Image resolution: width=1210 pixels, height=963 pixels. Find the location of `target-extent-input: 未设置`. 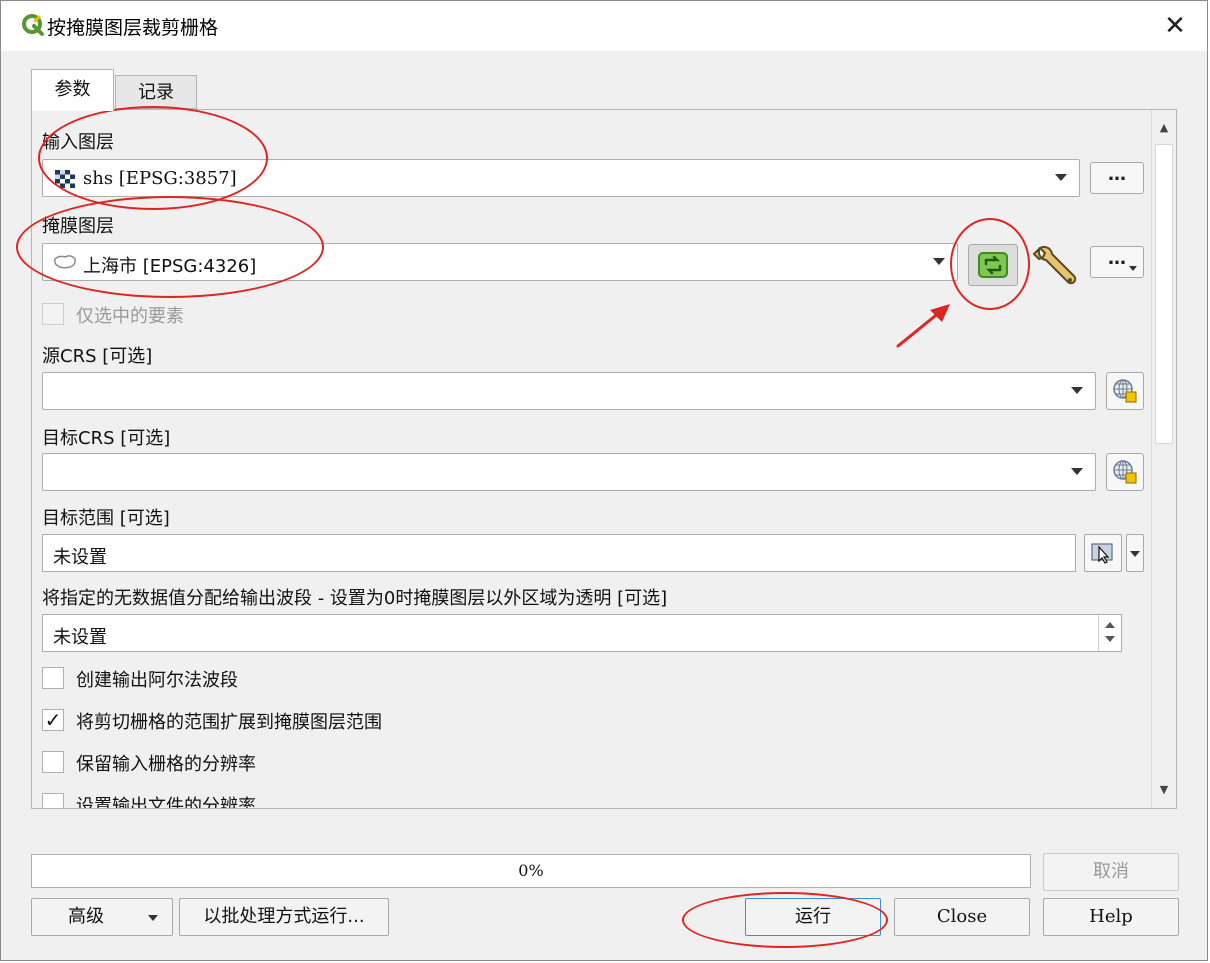

target-extent-input: 未设置 is located at coordinates (559, 553).